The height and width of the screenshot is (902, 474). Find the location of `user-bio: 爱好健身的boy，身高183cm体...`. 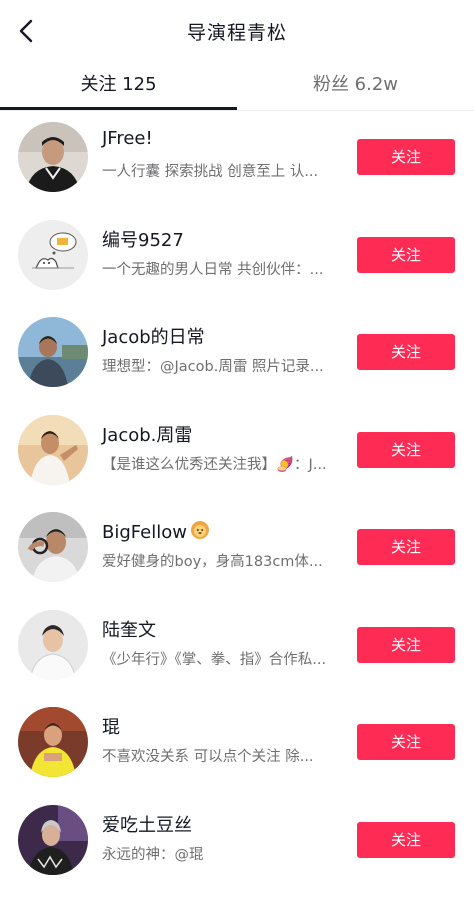

user-bio: 爱好健身的boy，身高183cm体... is located at coordinates (212, 562).